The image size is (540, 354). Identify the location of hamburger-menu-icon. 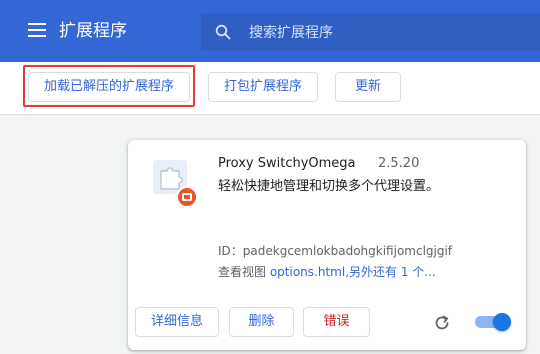
(37, 30).